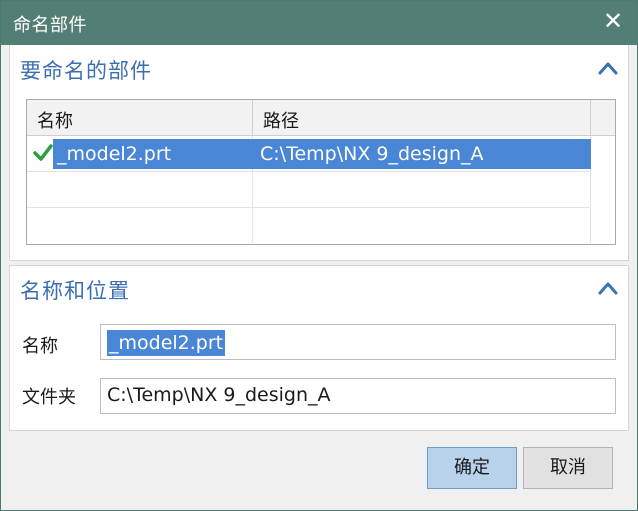 Image resolution: width=638 pixels, height=511 pixels. I want to click on folder-field: C:\Temp\NX 9_design_A, so click(358, 396).